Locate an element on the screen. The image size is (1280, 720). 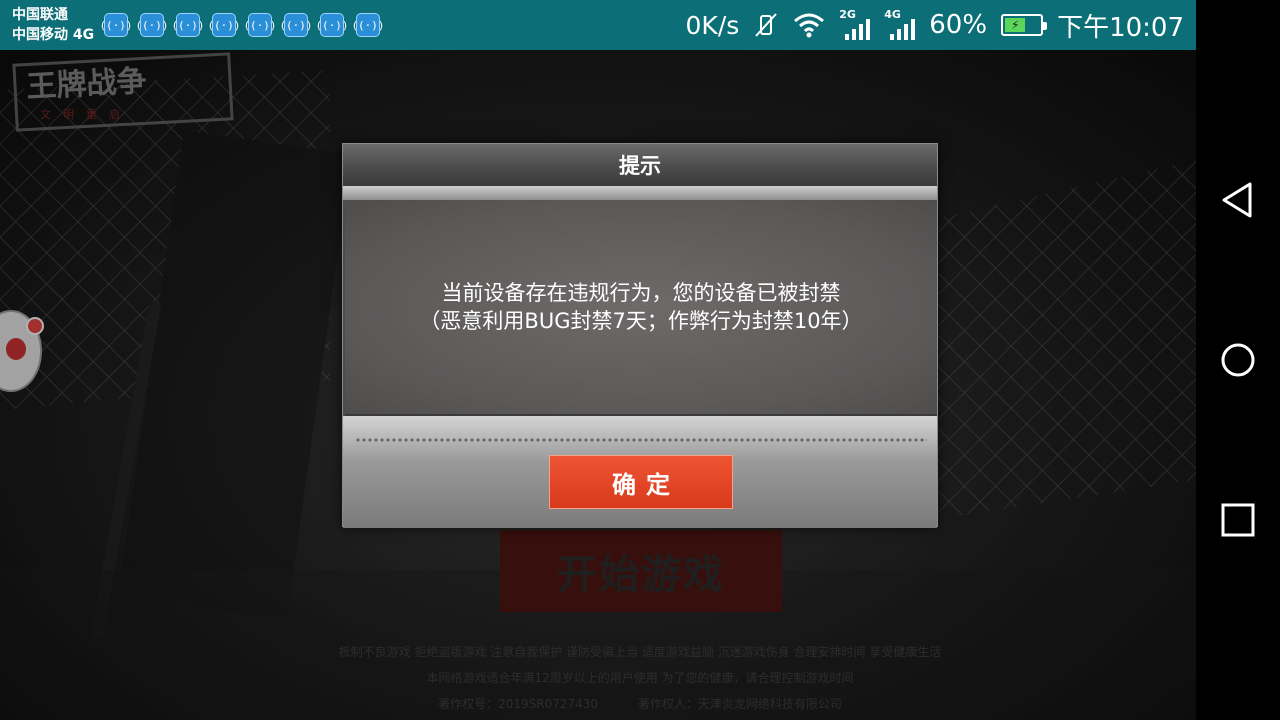
status-indicators: 0K/s 2G 4G 60% ⚡ 下午10:07 is located at coordinates (935, 25).